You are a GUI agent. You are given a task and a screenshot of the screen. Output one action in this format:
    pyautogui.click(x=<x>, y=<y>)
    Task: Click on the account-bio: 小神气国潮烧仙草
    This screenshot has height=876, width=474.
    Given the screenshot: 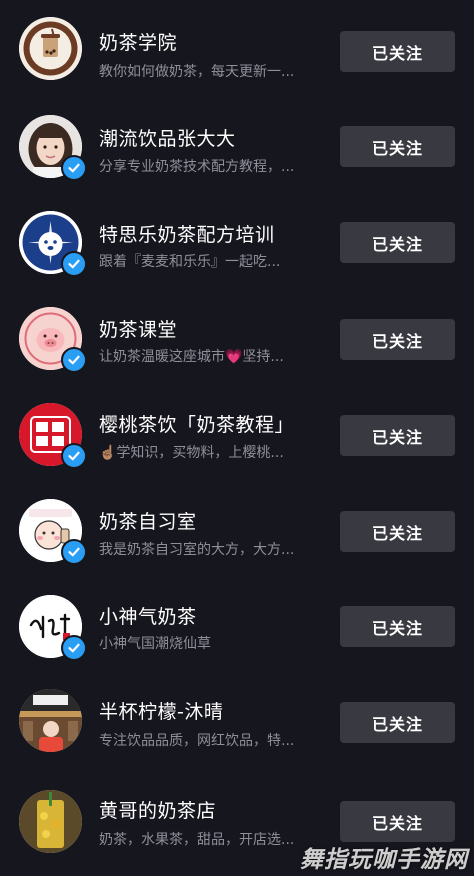 What is the action you would take?
    pyautogui.click(x=155, y=644)
    